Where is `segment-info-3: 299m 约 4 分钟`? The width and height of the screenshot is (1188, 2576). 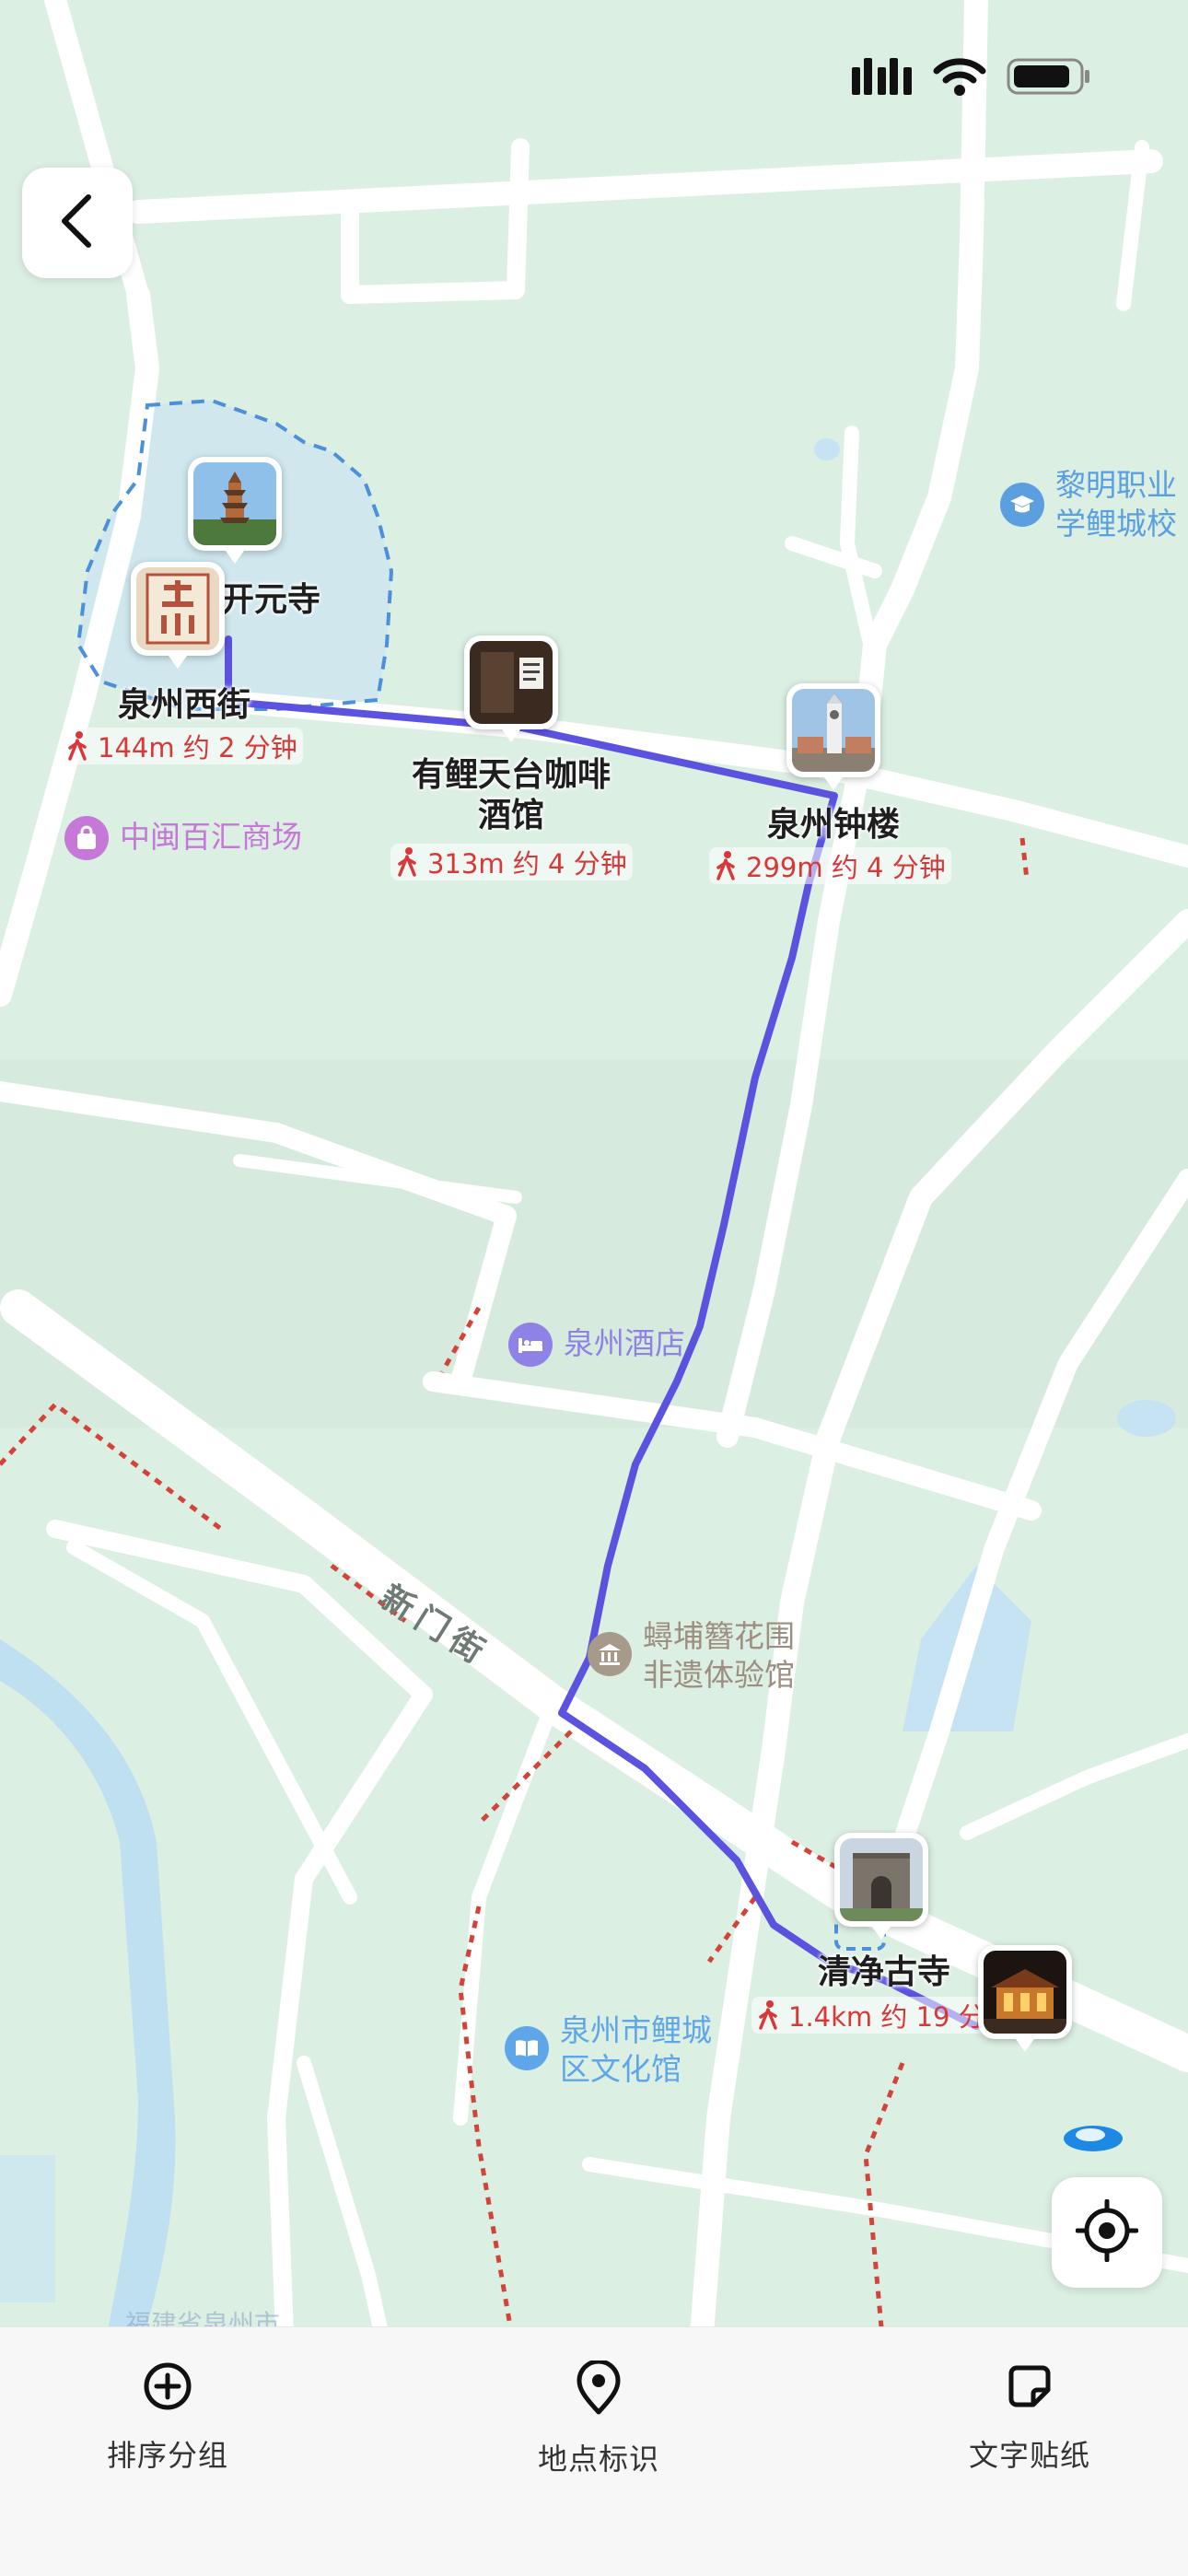
segment-info-3: 299m 约 4 分钟 is located at coordinates (830, 866).